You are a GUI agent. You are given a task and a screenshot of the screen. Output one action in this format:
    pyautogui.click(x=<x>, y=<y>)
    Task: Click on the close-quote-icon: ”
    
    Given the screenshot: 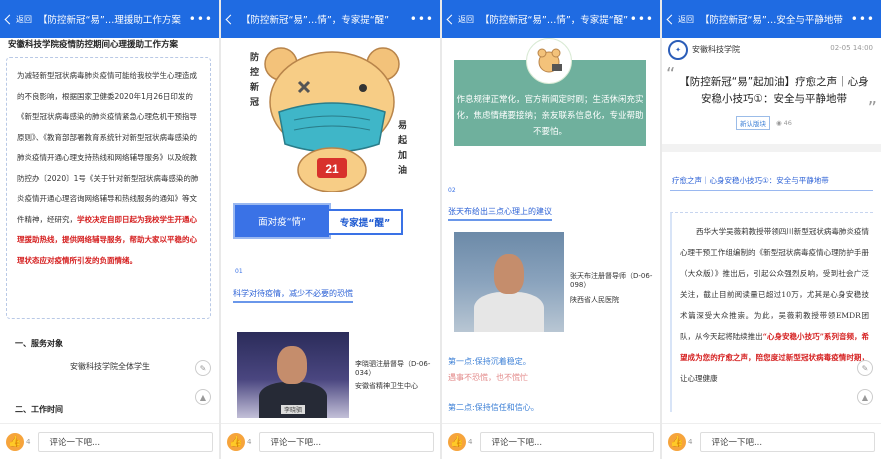 What is the action you would take?
    pyautogui.click(x=872, y=108)
    